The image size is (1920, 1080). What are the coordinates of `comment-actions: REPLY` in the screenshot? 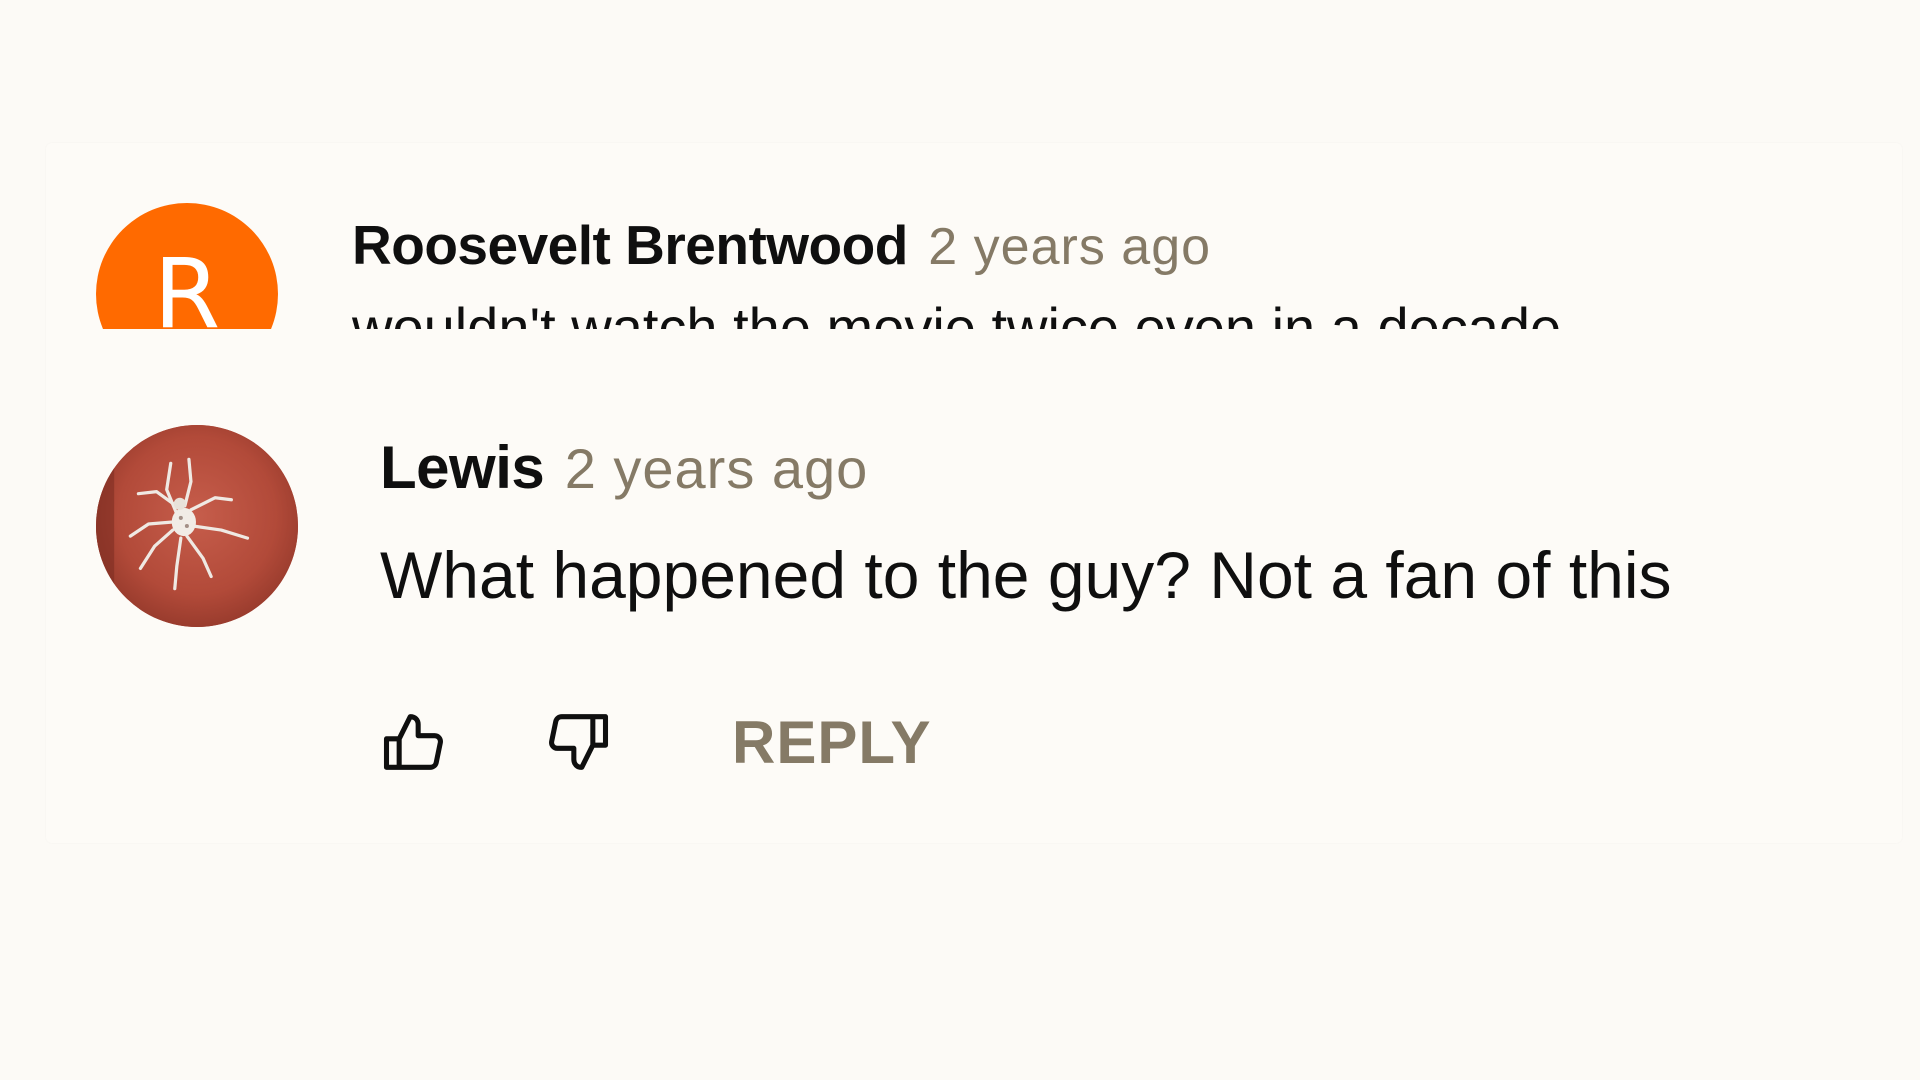 It's located at (656, 742).